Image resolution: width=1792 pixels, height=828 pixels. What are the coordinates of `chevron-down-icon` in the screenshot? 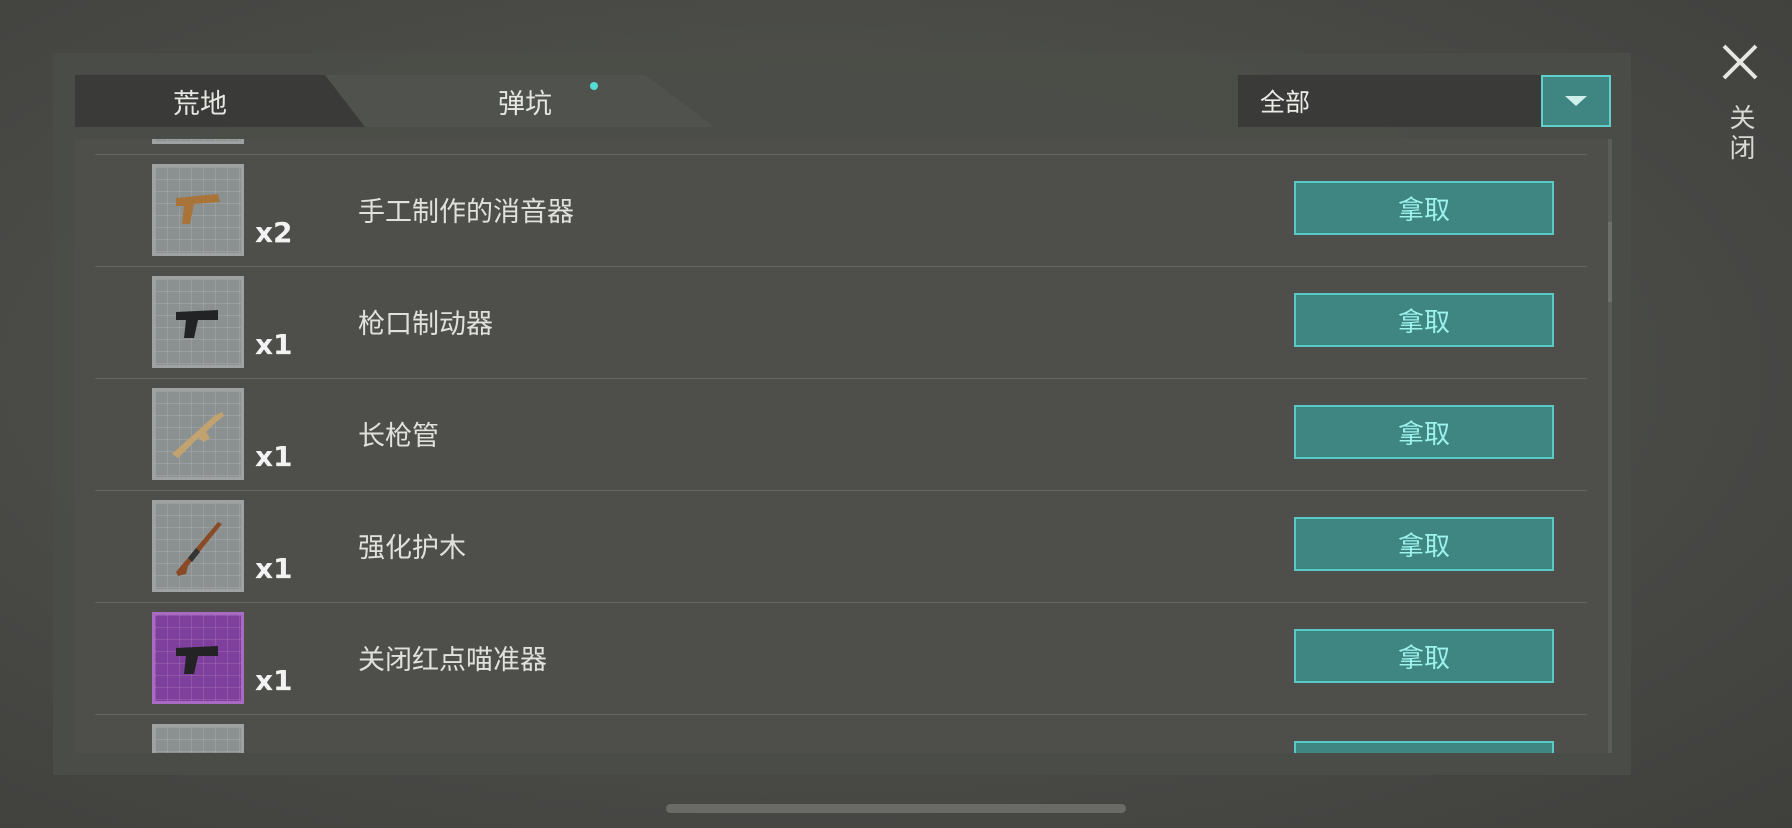 It's located at (1576, 101).